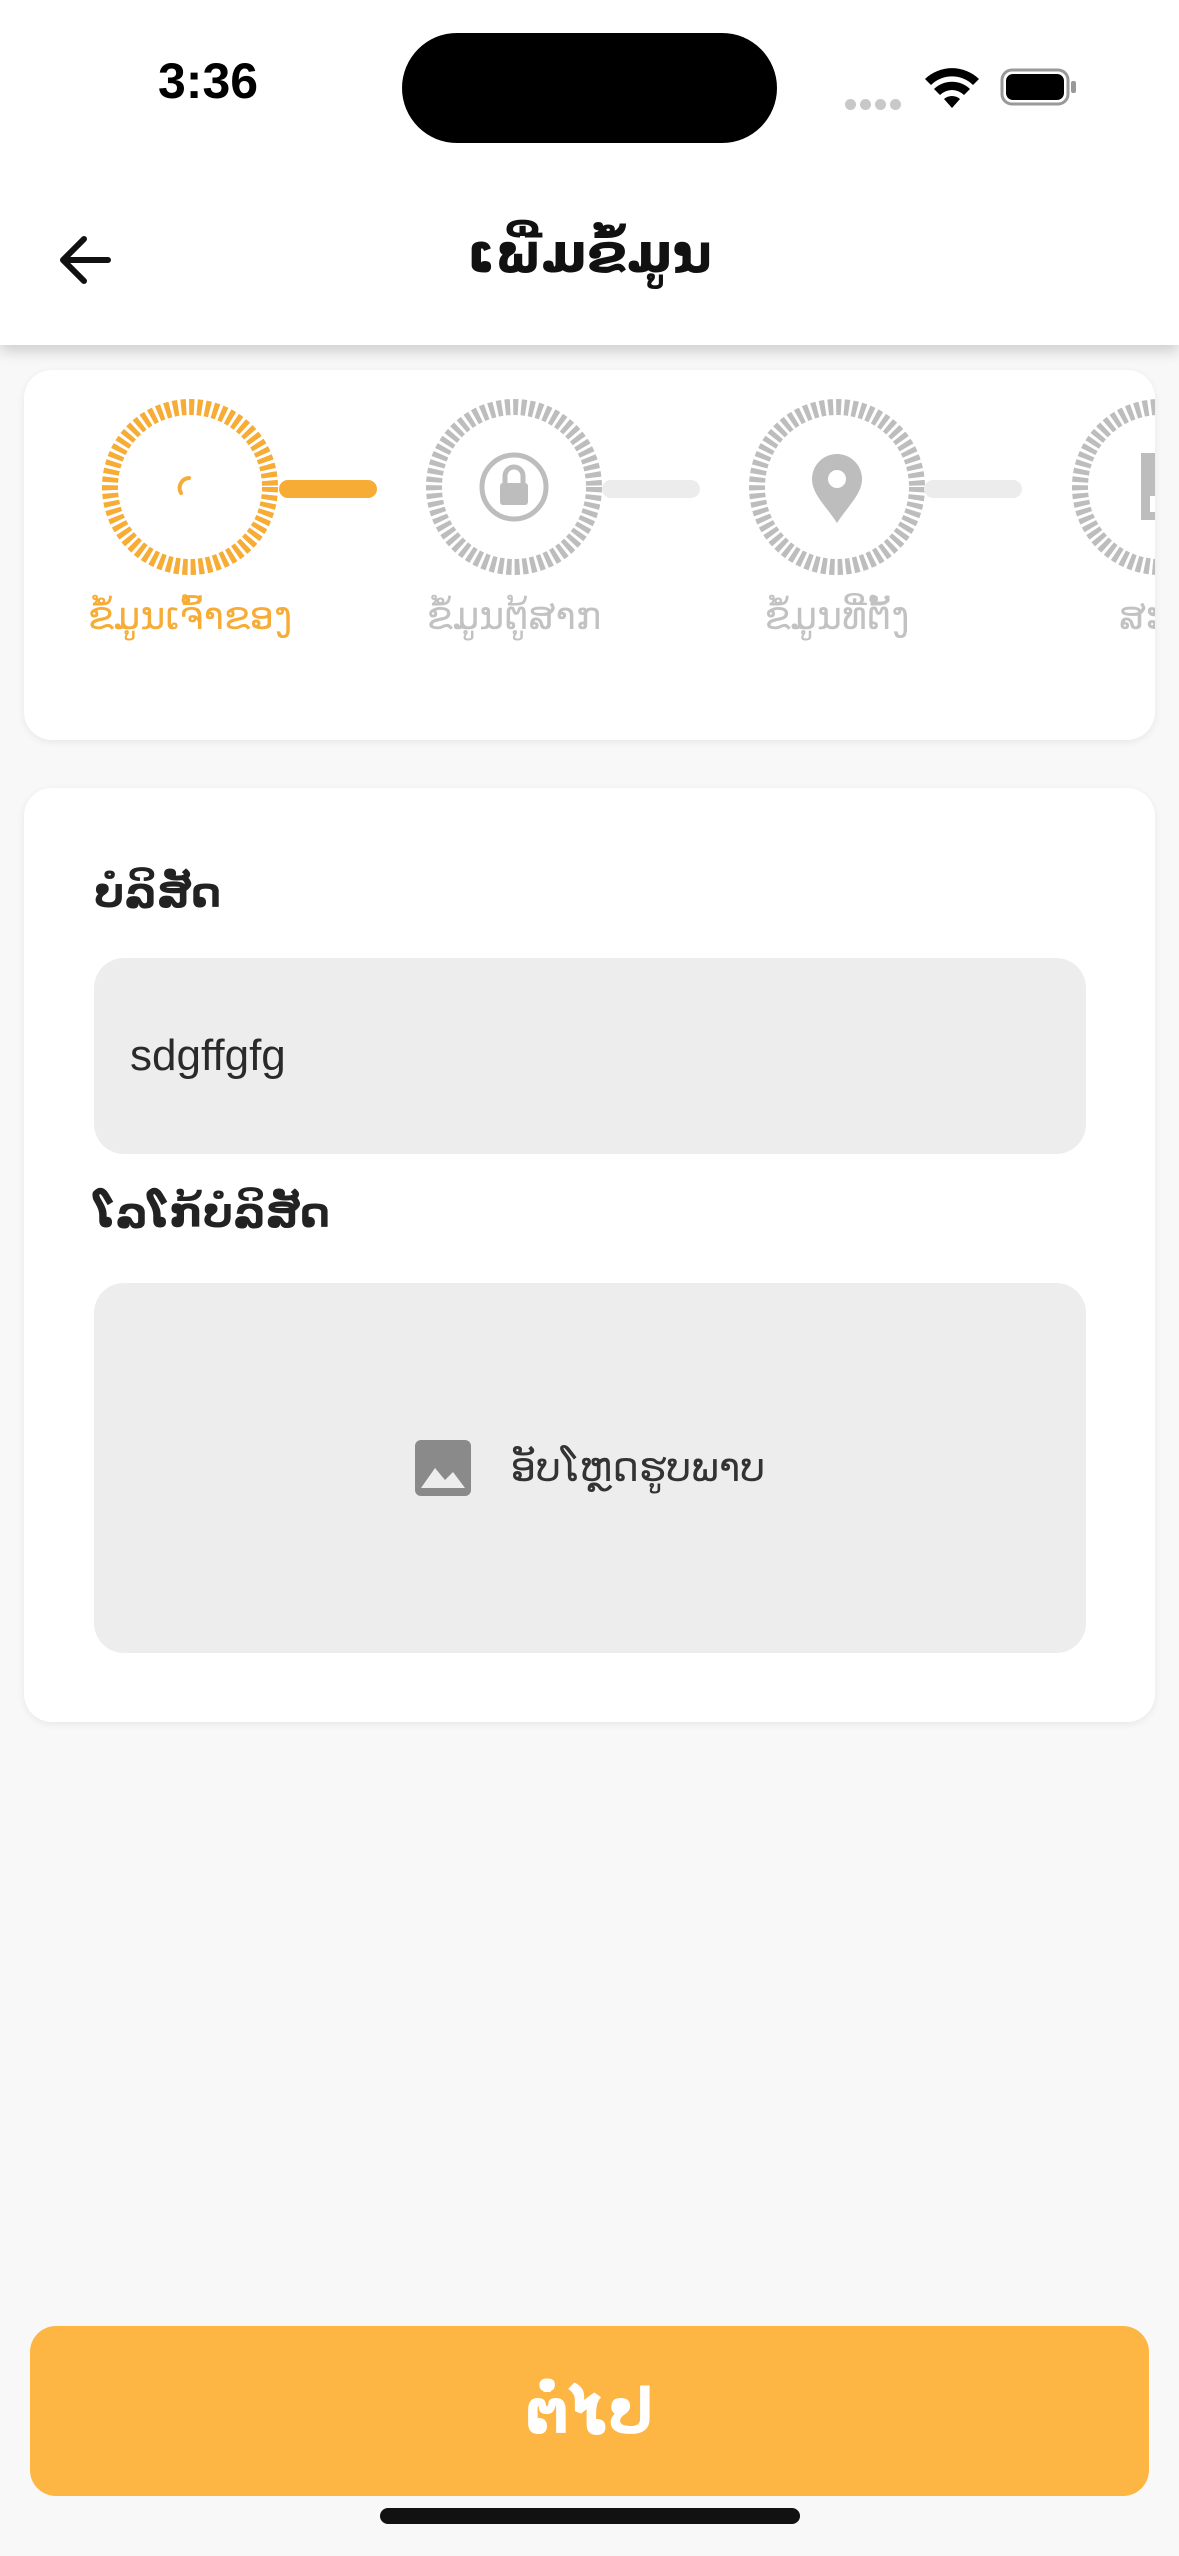 The image size is (1179, 2556). What do you see at coordinates (875, 102) in the screenshot?
I see `signal-dots-icon` at bounding box center [875, 102].